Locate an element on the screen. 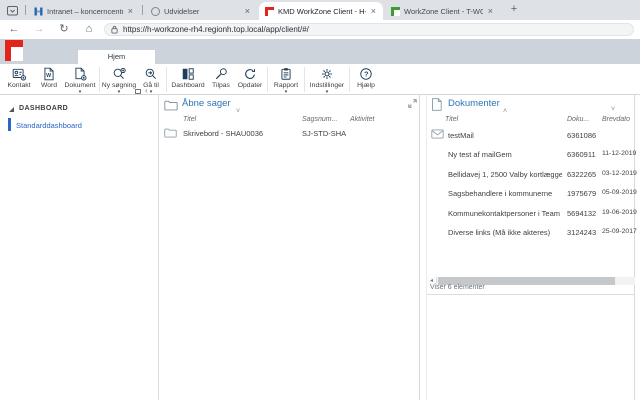  tab-title: WorkZone Client - T-WORKZON is located at coordinates (443, 11).